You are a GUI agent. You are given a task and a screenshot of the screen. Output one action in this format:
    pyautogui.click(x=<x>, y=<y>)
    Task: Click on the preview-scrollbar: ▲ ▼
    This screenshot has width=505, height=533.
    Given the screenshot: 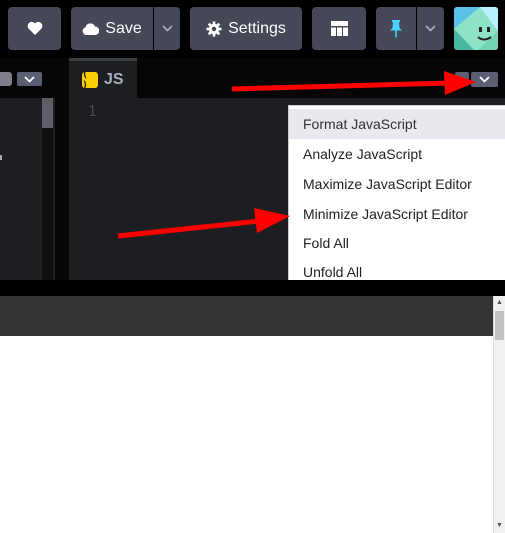 What is the action you would take?
    pyautogui.click(x=499, y=414)
    